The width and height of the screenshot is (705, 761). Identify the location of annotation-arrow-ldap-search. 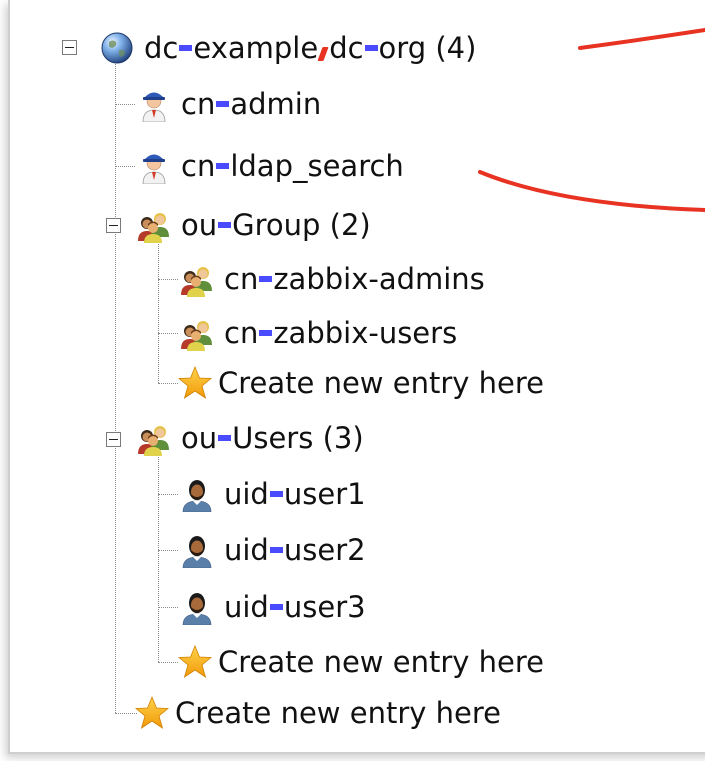
(591, 191).